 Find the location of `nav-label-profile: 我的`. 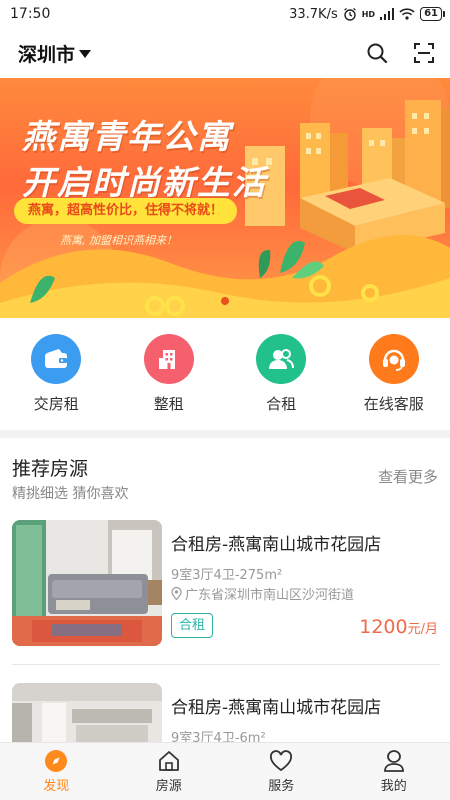

nav-label-profile: 我的 is located at coordinates (393, 786).